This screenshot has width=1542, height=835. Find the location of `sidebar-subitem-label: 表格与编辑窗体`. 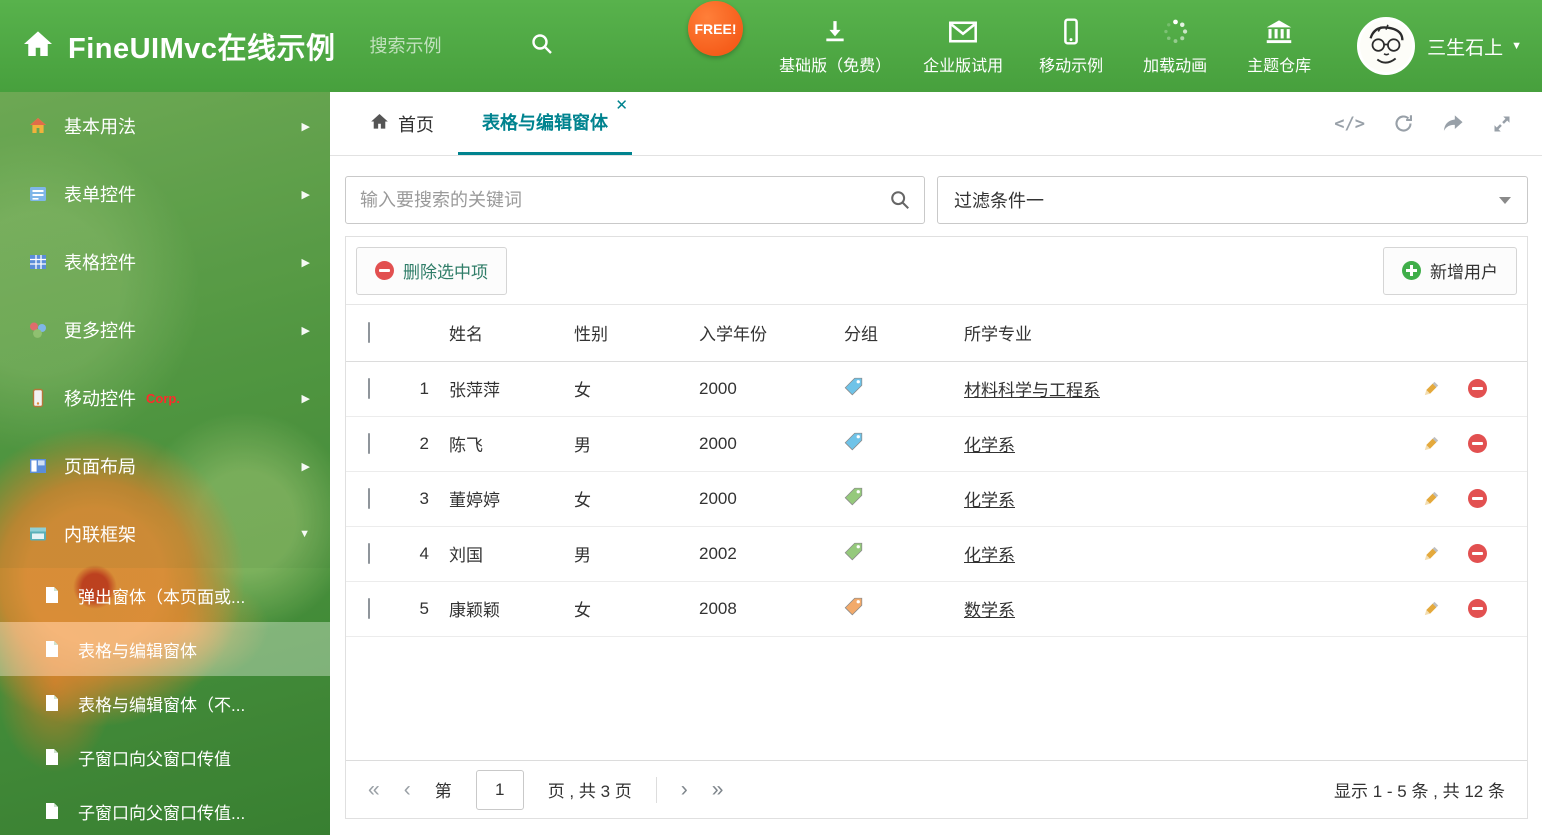

sidebar-subitem-label: 表格与编辑窗体 is located at coordinates (137, 651).